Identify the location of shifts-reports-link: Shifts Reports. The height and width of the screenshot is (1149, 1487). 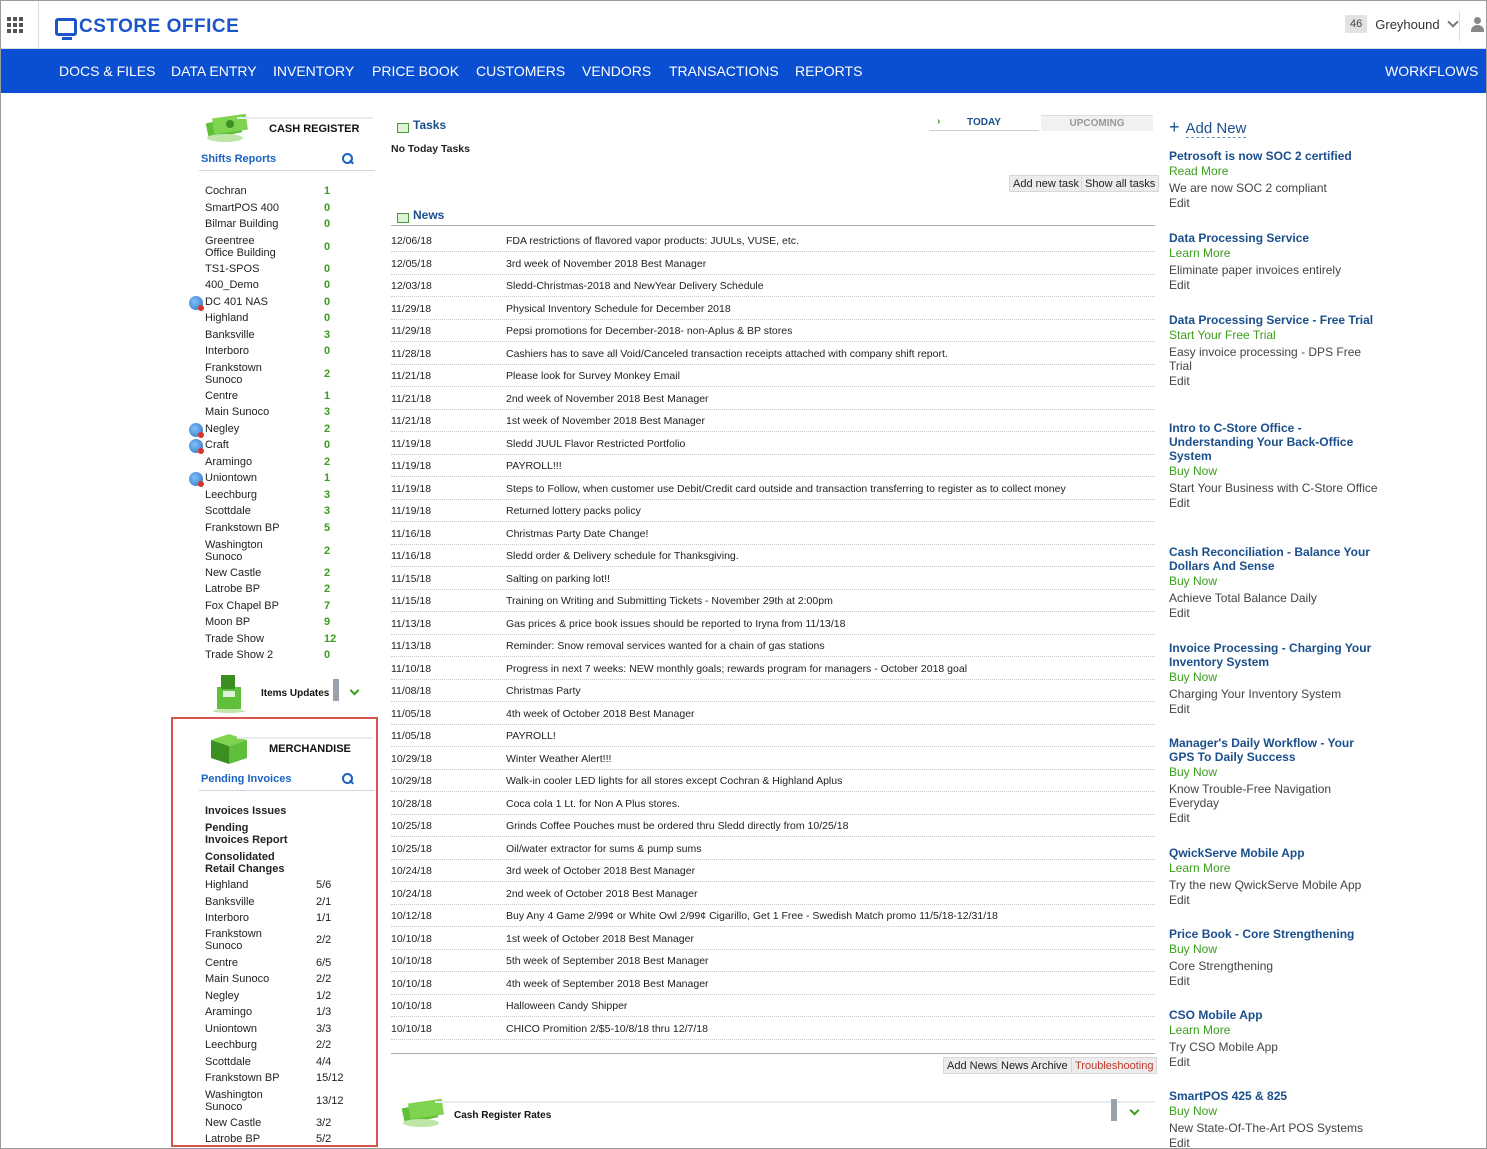
(238, 159).